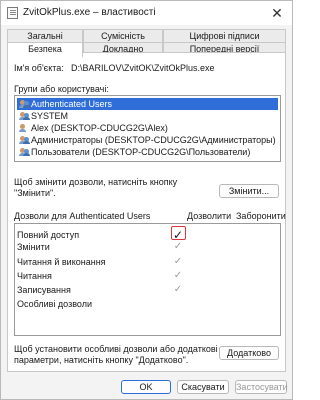  I want to click on title-bar: ZvitOkPlus.exe – властивості ✕, so click(146, 13).